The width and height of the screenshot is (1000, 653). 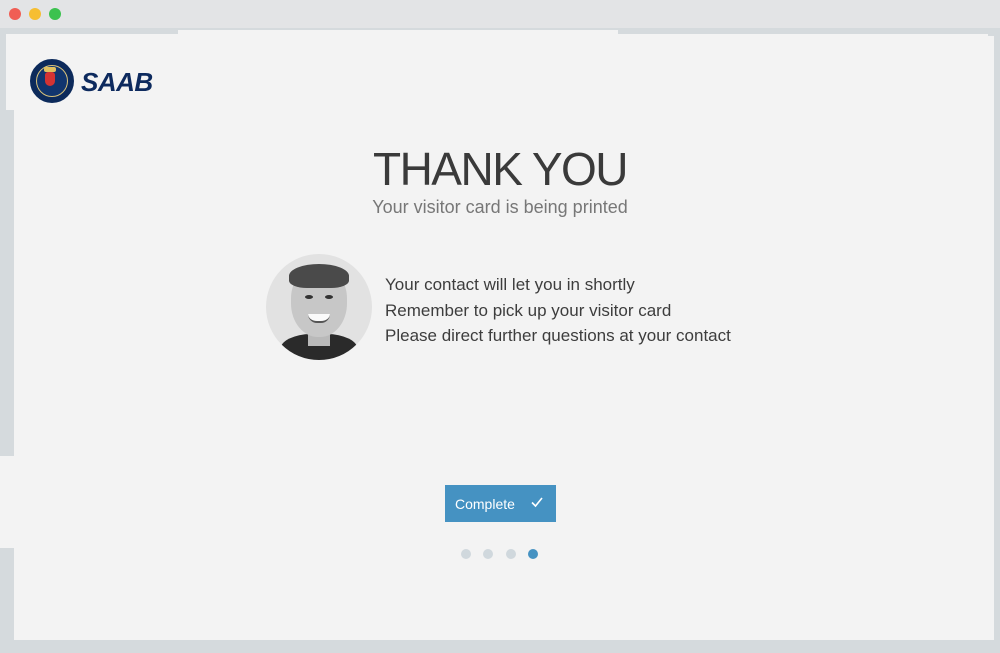 I want to click on page-subtitle: Your visitor card is being printed, so click(x=500, y=207).